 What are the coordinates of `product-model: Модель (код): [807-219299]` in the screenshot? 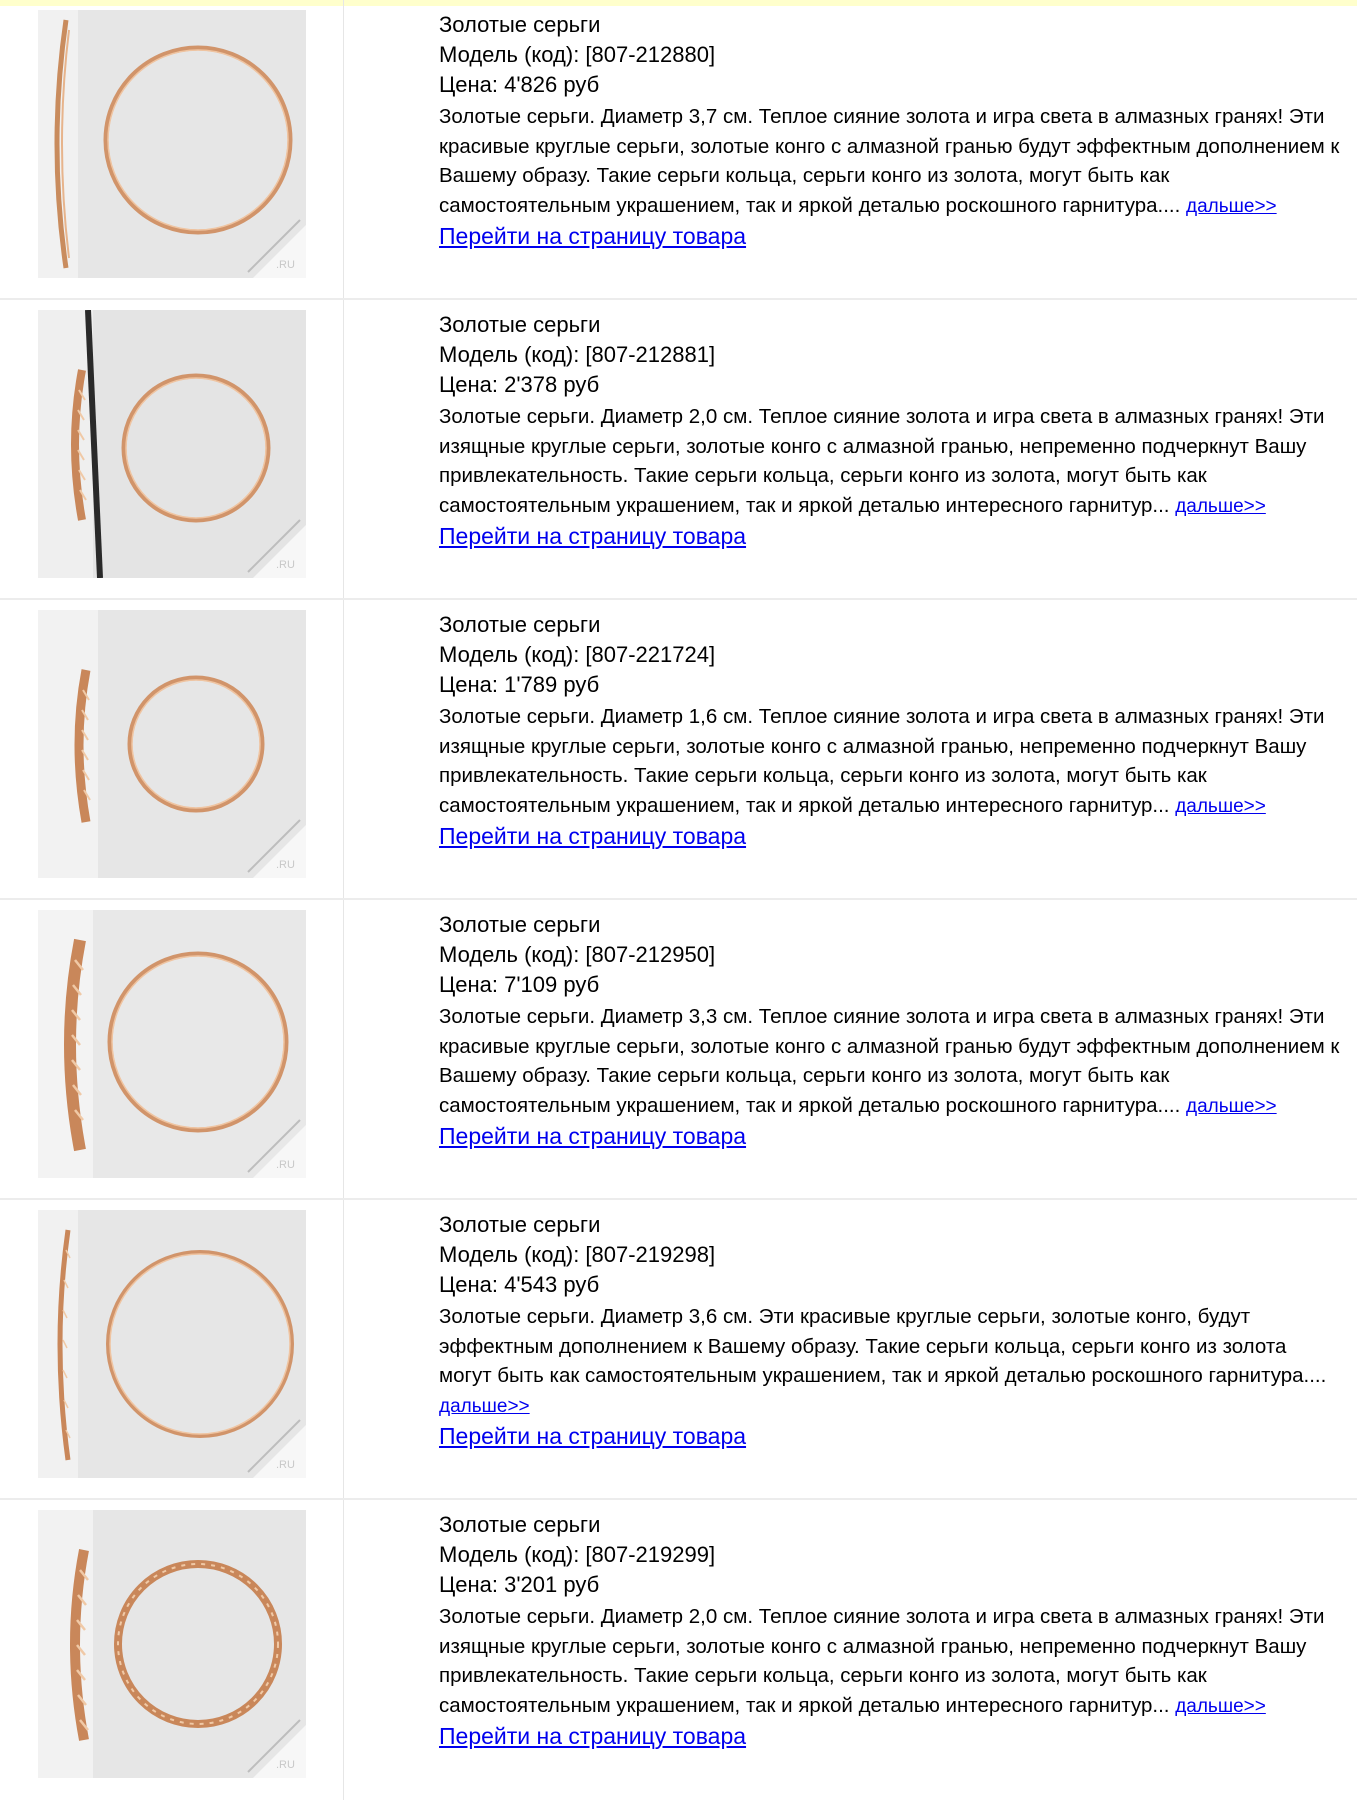 It's located at (577, 1554).